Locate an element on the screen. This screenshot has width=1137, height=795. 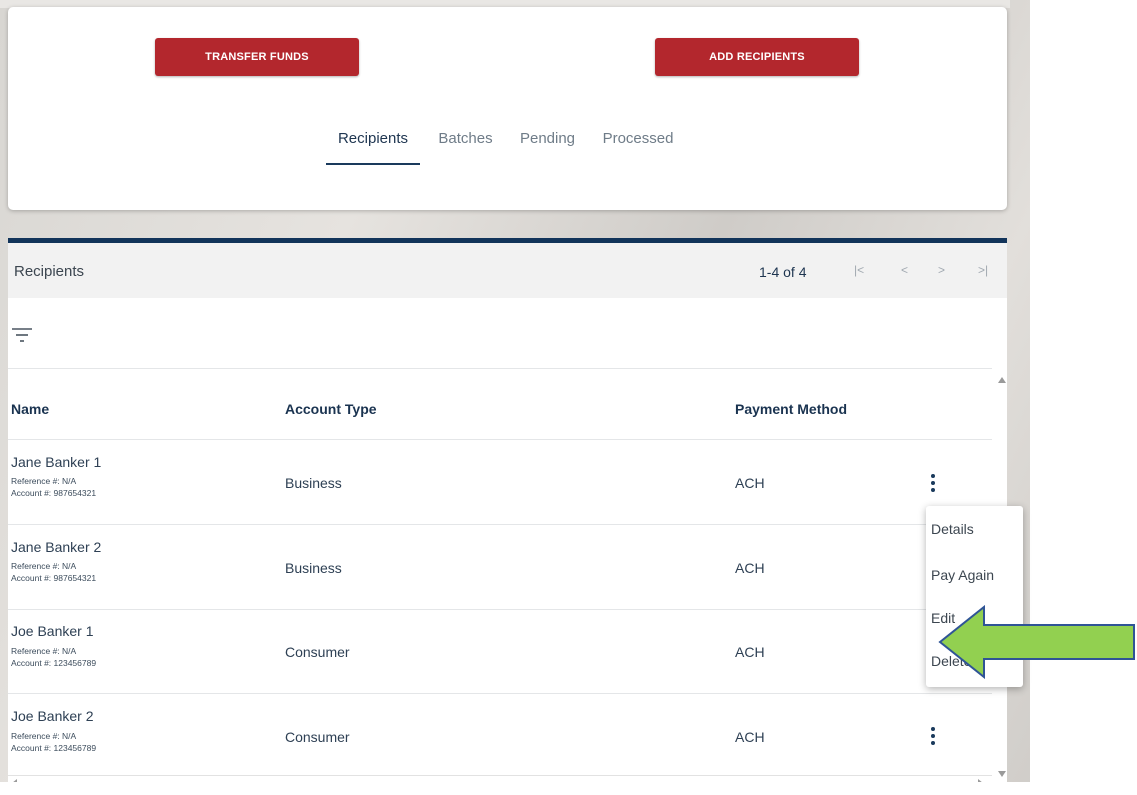
tab-batches: Batches is located at coordinates (465, 145).